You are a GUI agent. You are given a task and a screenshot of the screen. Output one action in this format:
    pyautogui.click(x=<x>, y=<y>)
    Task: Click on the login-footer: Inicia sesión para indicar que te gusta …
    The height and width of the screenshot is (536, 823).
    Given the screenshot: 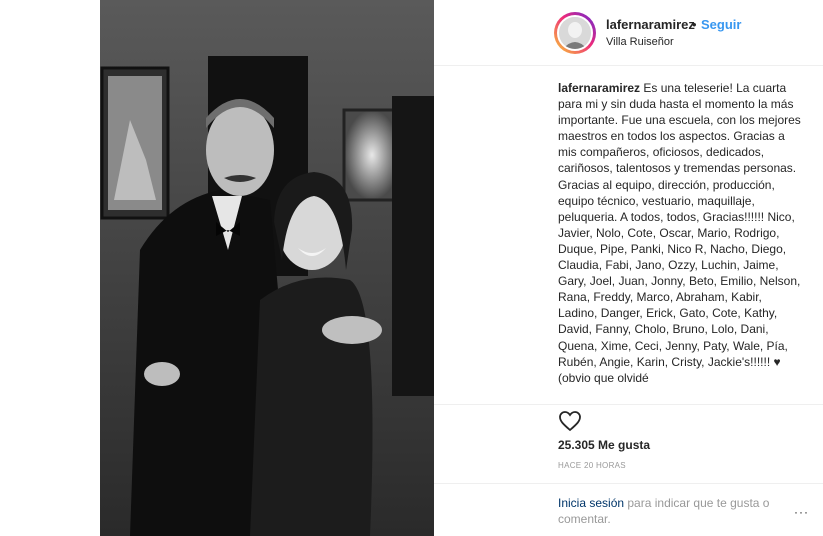 What is the action you would take?
    pyautogui.click(x=628, y=509)
    